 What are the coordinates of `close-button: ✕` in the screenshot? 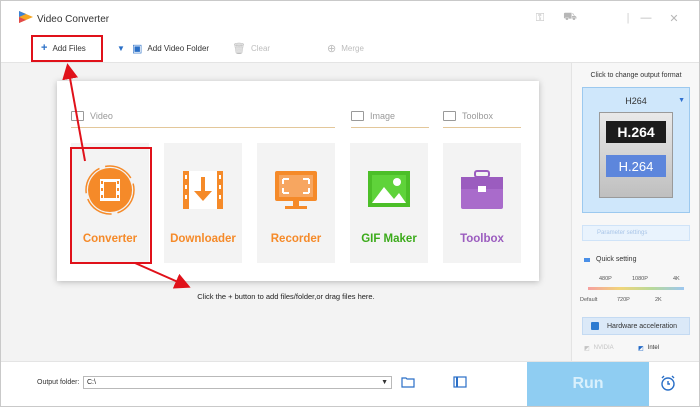 It's located at (674, 18).